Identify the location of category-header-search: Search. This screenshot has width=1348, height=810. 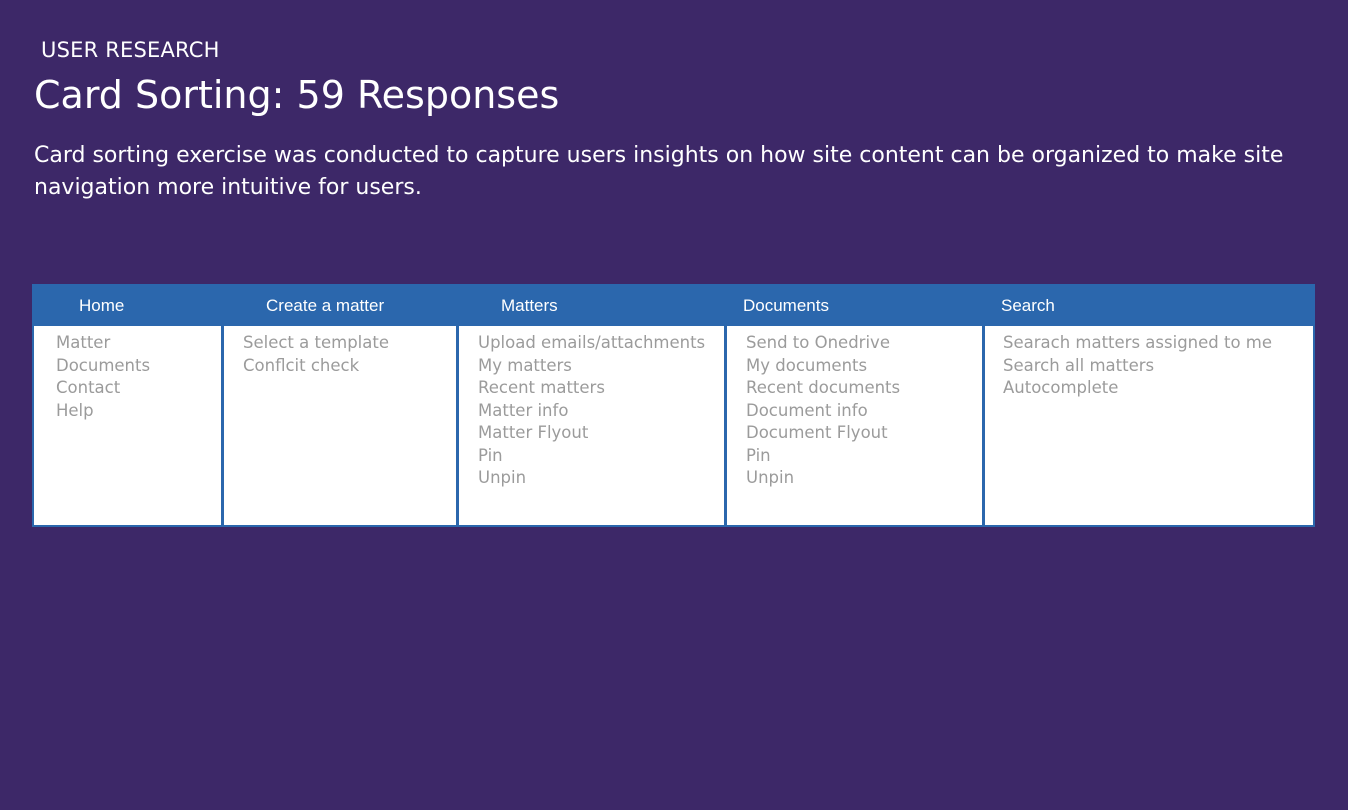
(1149, 306).